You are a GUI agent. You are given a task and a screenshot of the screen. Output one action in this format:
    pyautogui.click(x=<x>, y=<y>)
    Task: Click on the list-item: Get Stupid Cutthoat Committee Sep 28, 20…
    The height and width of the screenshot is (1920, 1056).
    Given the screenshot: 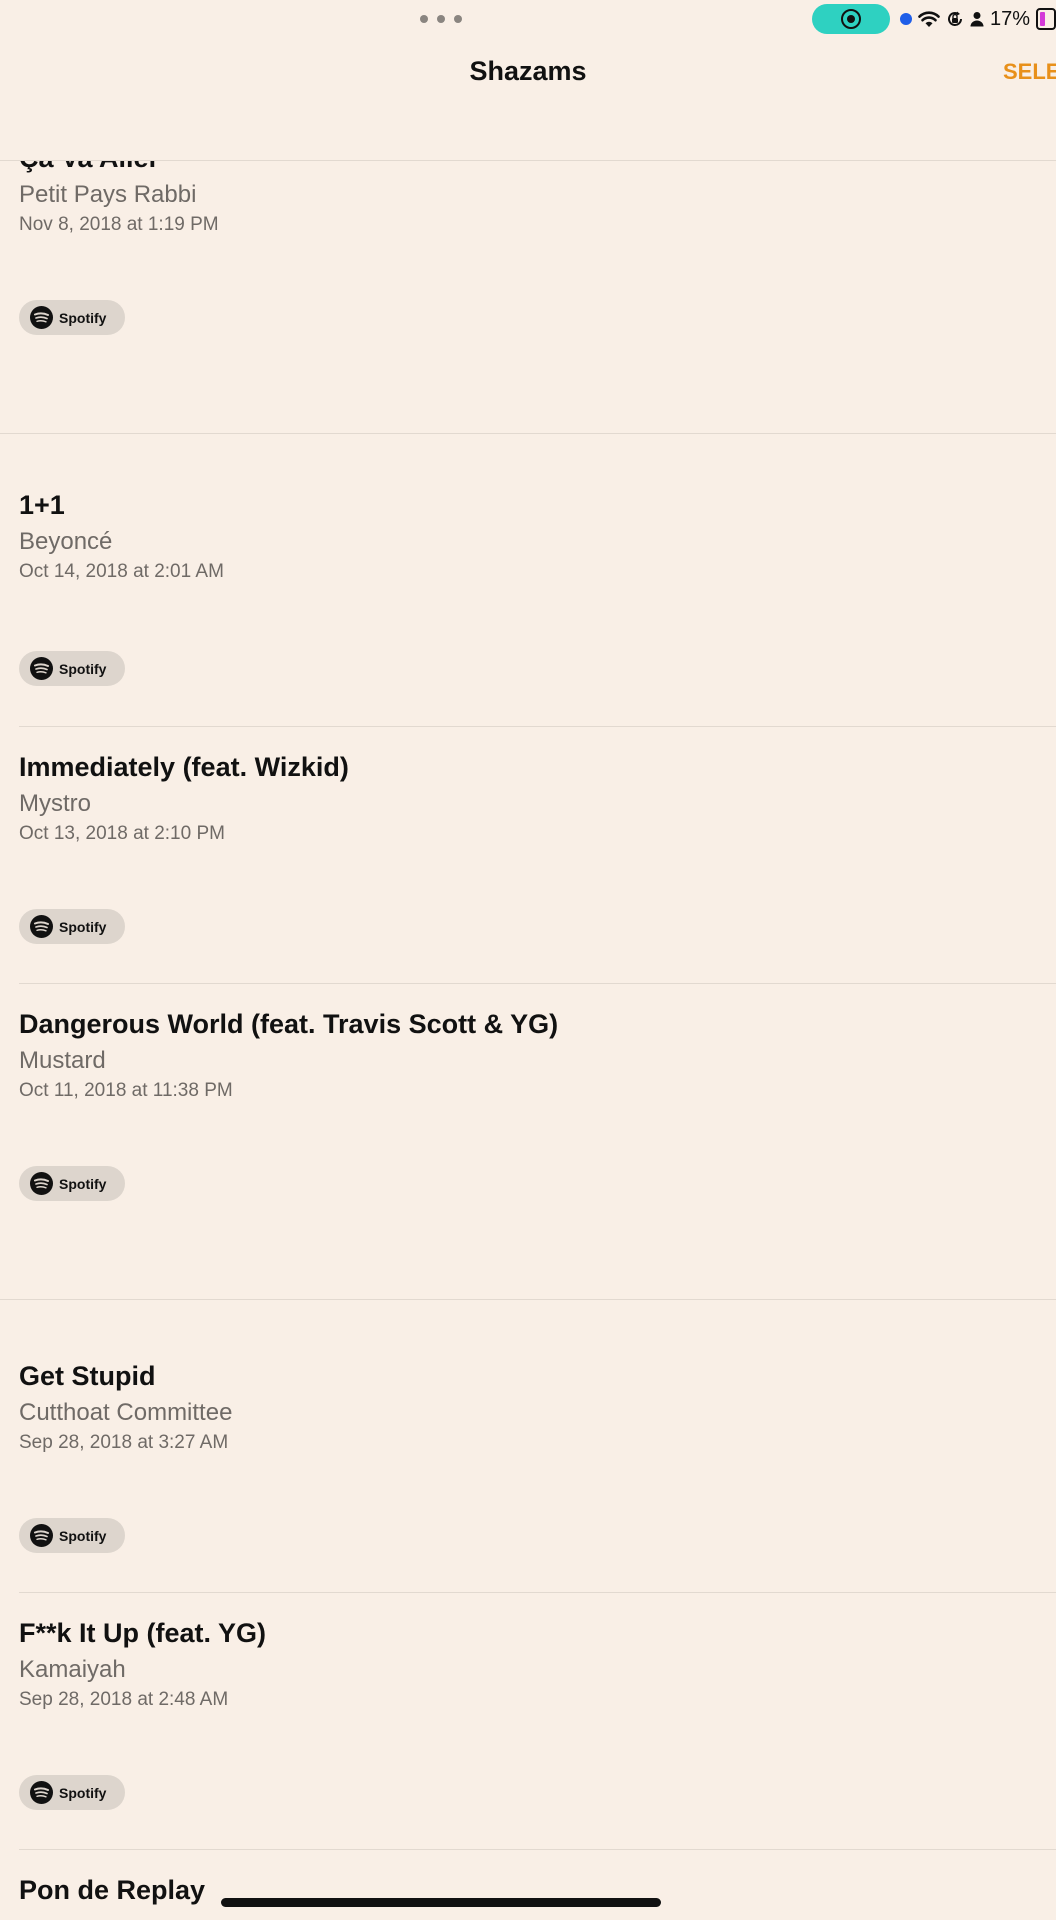 What is the action you would take?
    pyautogui.click(x=528, y=1476)
    